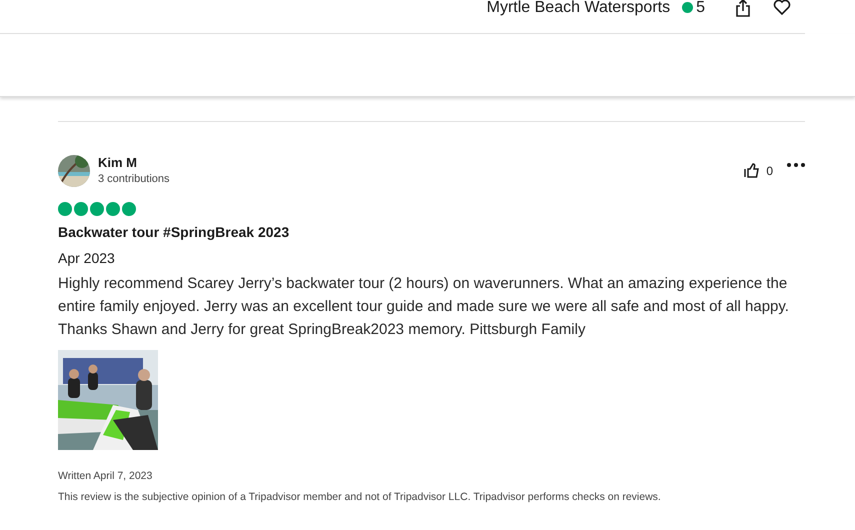  I want to click on disclaimer-text: This review is the subjective opinion of a Tripadvisor member and not of Tripadvisor LLC. Tripadvisor performs checks on reviews., so click(360, 497).